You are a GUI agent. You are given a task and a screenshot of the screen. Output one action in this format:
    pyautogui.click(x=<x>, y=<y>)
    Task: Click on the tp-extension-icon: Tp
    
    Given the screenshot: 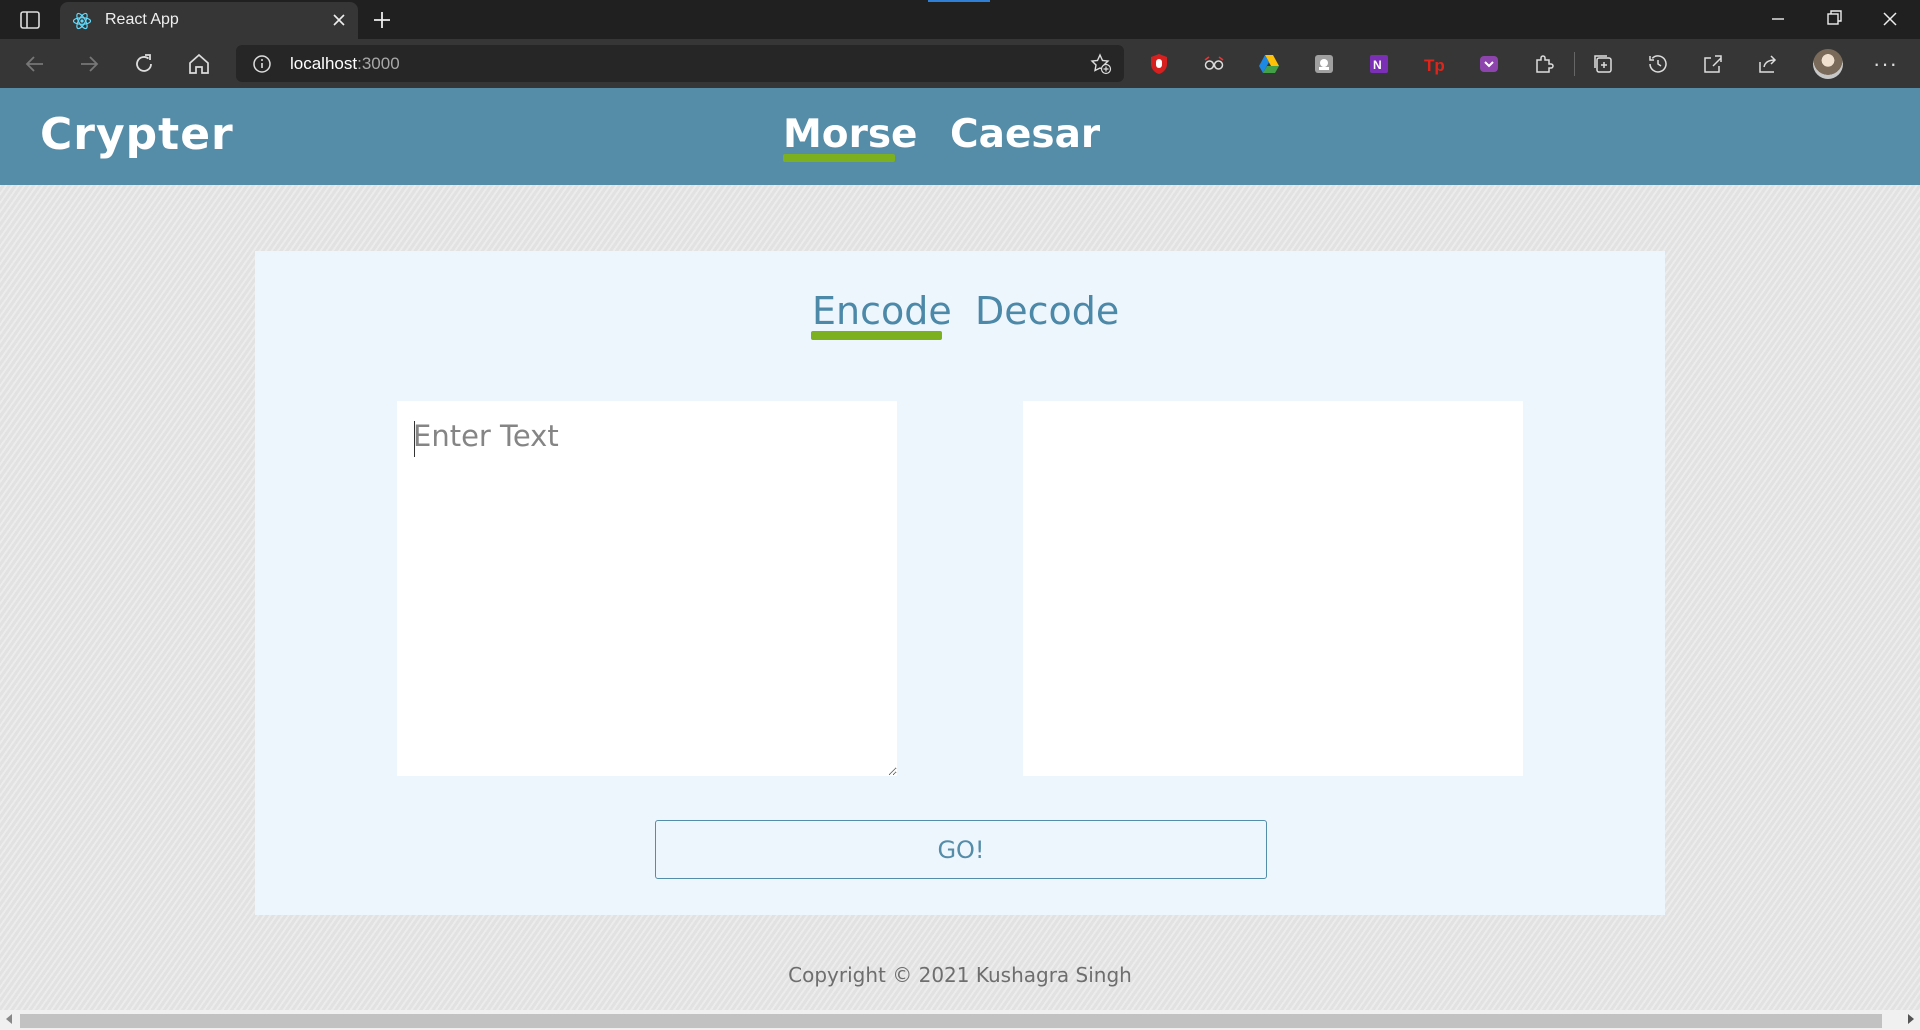 What is the action you would take?
    pyautogui.click(x=1434, y=64)
    